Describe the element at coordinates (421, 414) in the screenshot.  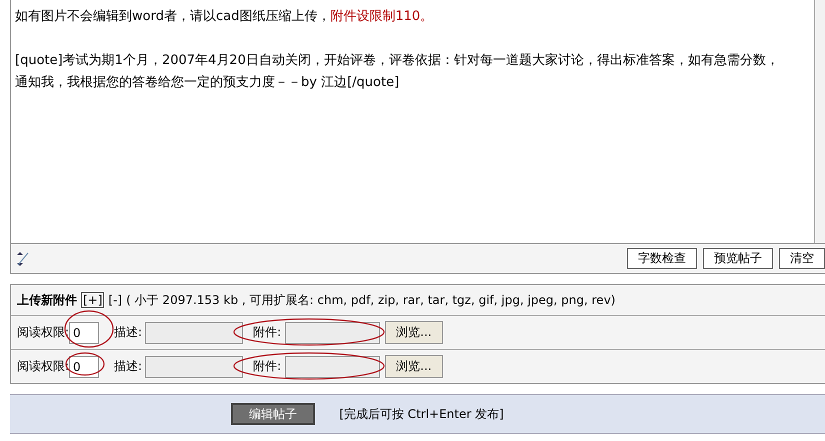
I see `shortcut-hint: [完成后可按 Ctrl+Enter 发布]` at that location.